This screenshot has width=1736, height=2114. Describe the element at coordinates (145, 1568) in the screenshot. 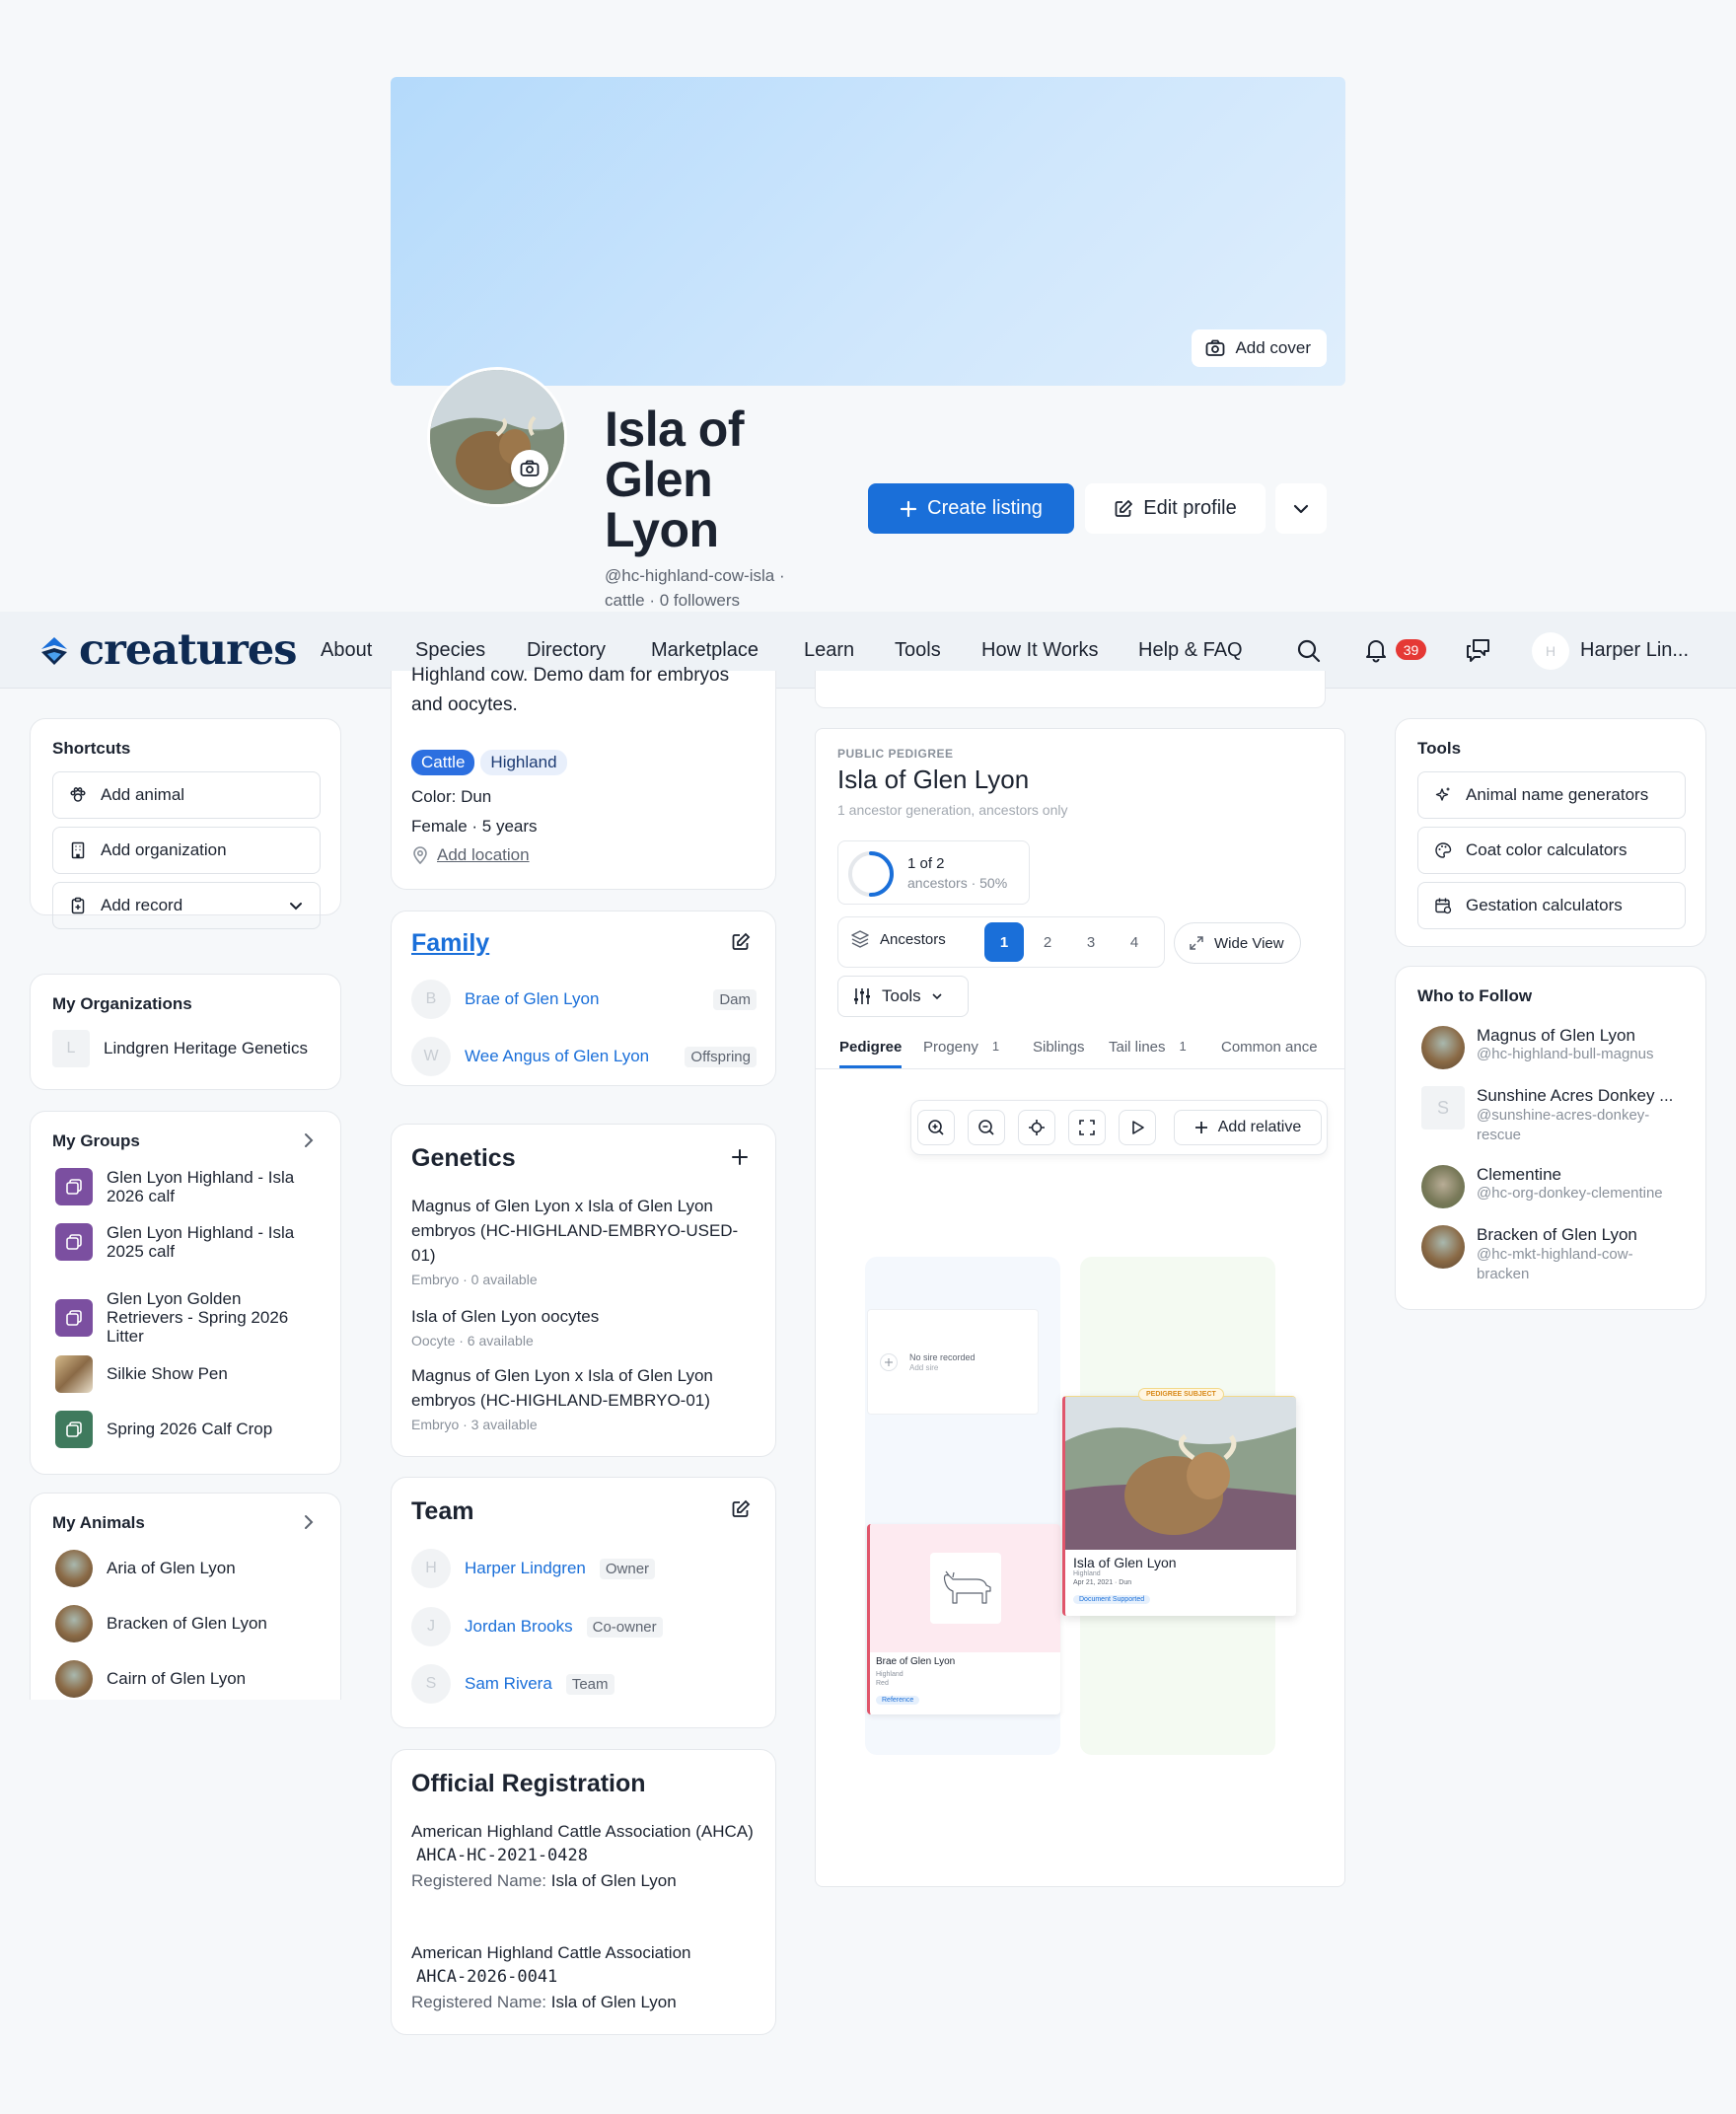

I see `animal-item: Aria of Glen Lyon` at that location.